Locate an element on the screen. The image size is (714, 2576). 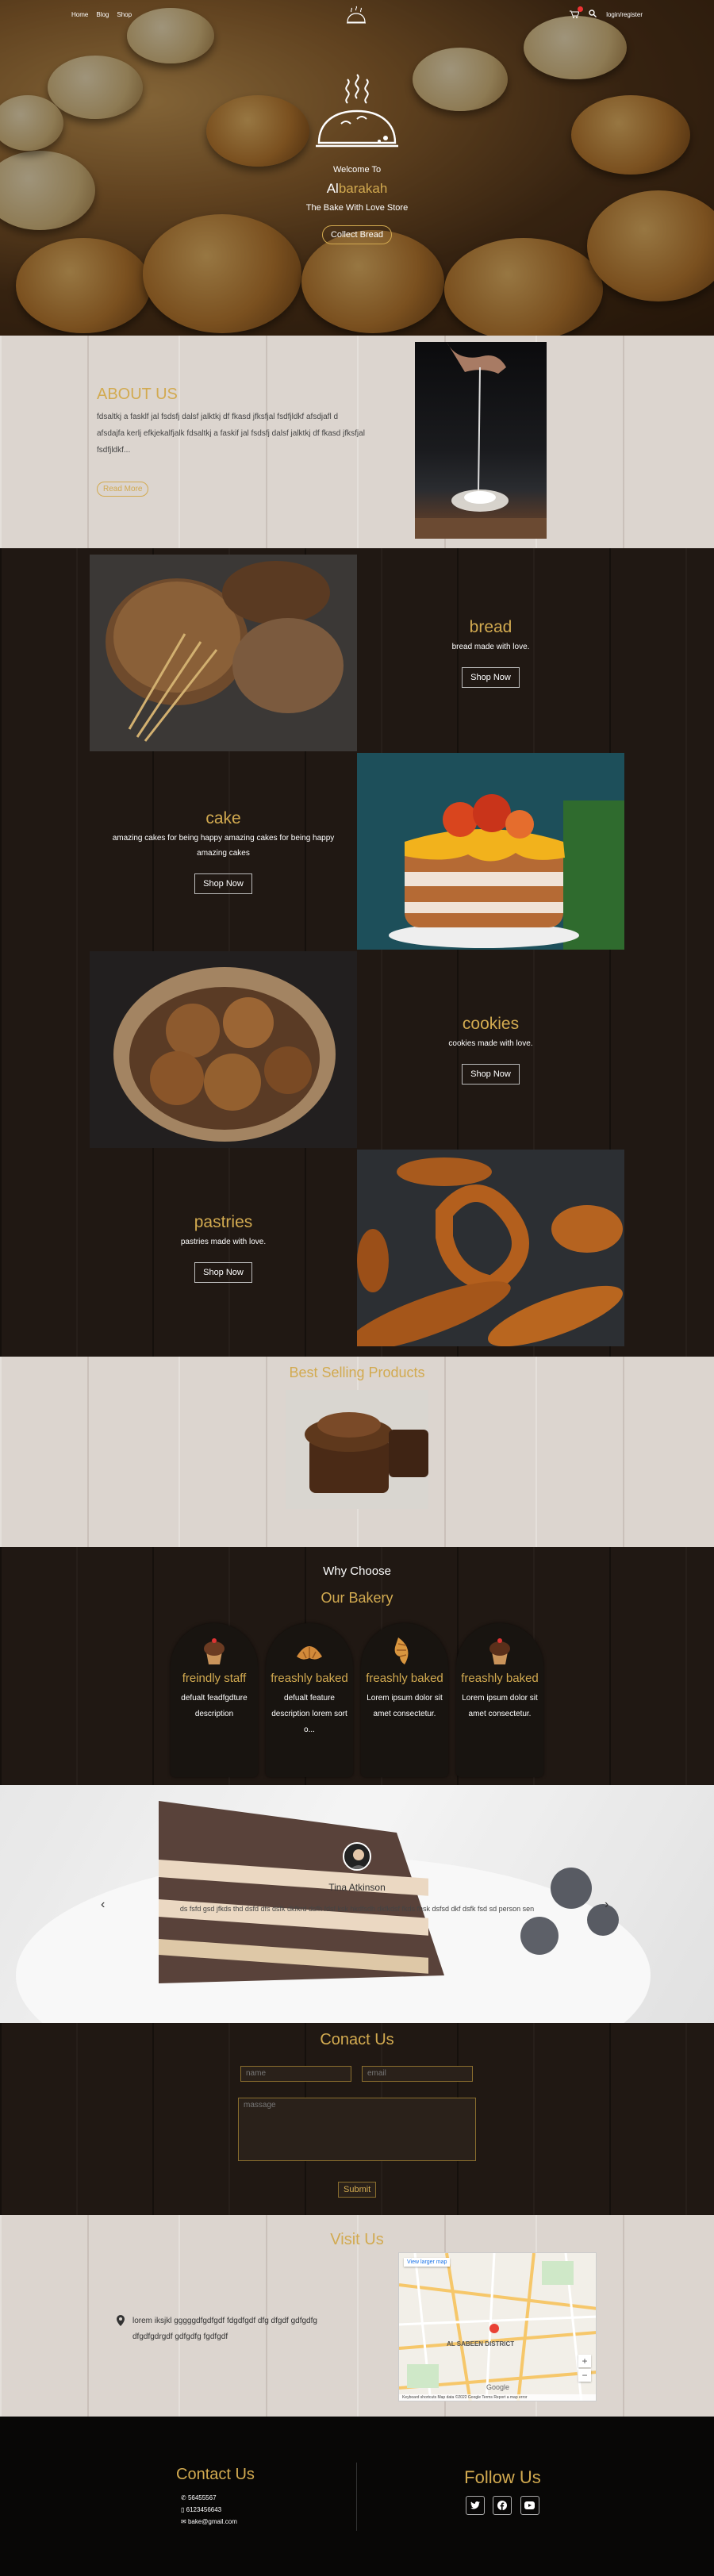
category-bread: bread bread made with love. Shop Now is located at coordinates (490, 653).